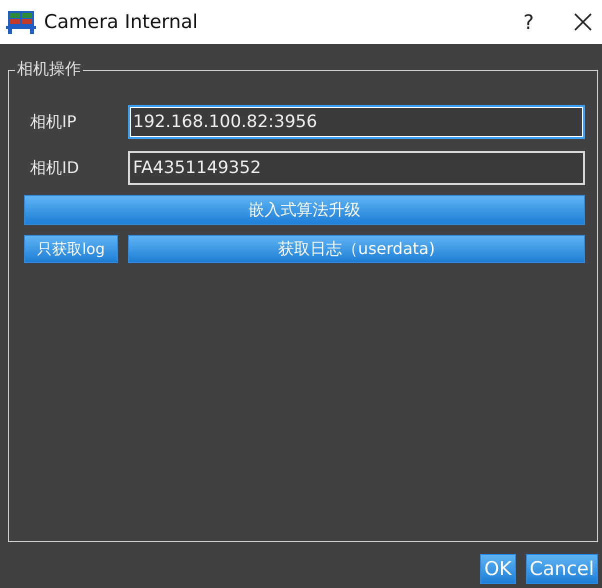 The height and width of the screenshot is (588, 602). I want to click on ok-button: OK, so click(498, 569).